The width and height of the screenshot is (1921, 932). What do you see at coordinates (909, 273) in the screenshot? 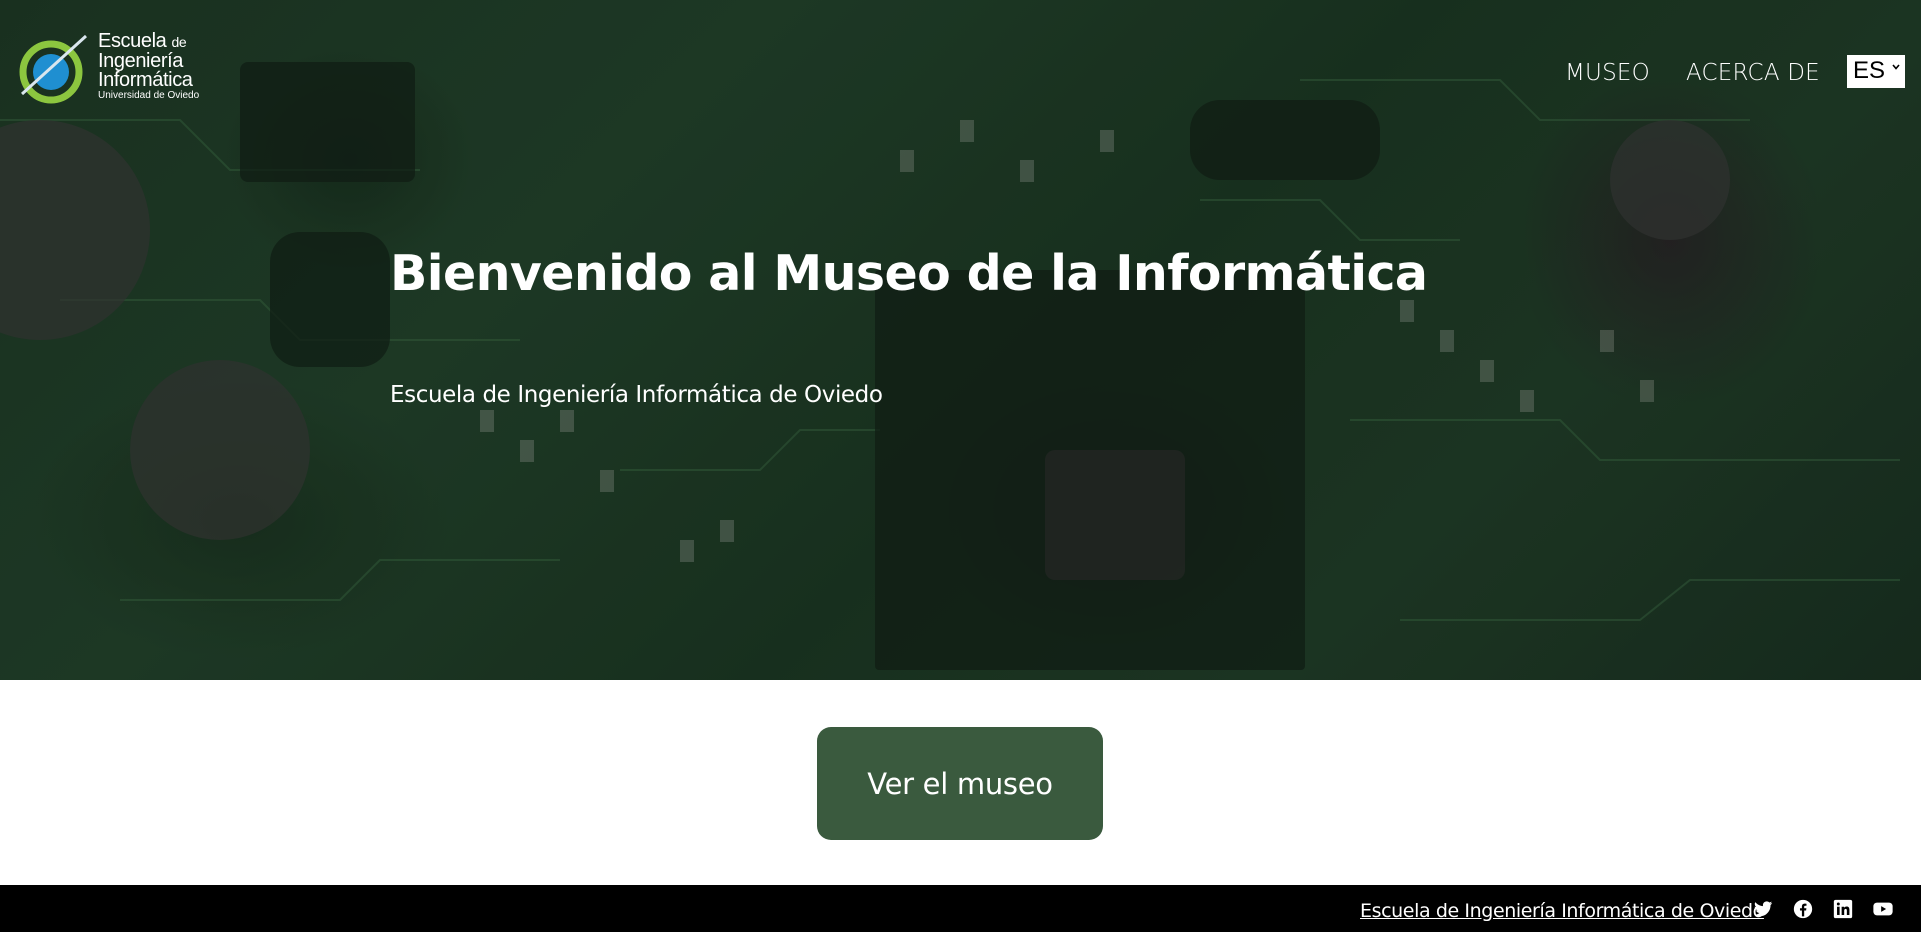
I see `hero-title: Bienvenido al Museo de la Informática` at bounding box center [909, 273].